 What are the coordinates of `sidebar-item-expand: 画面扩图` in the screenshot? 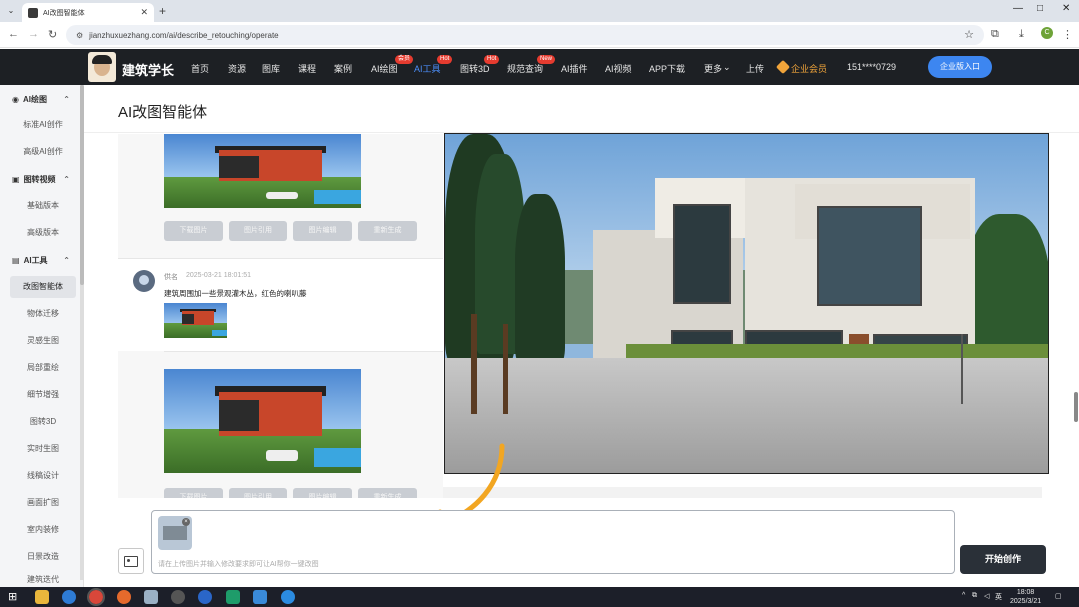 It's located at (43, 503).